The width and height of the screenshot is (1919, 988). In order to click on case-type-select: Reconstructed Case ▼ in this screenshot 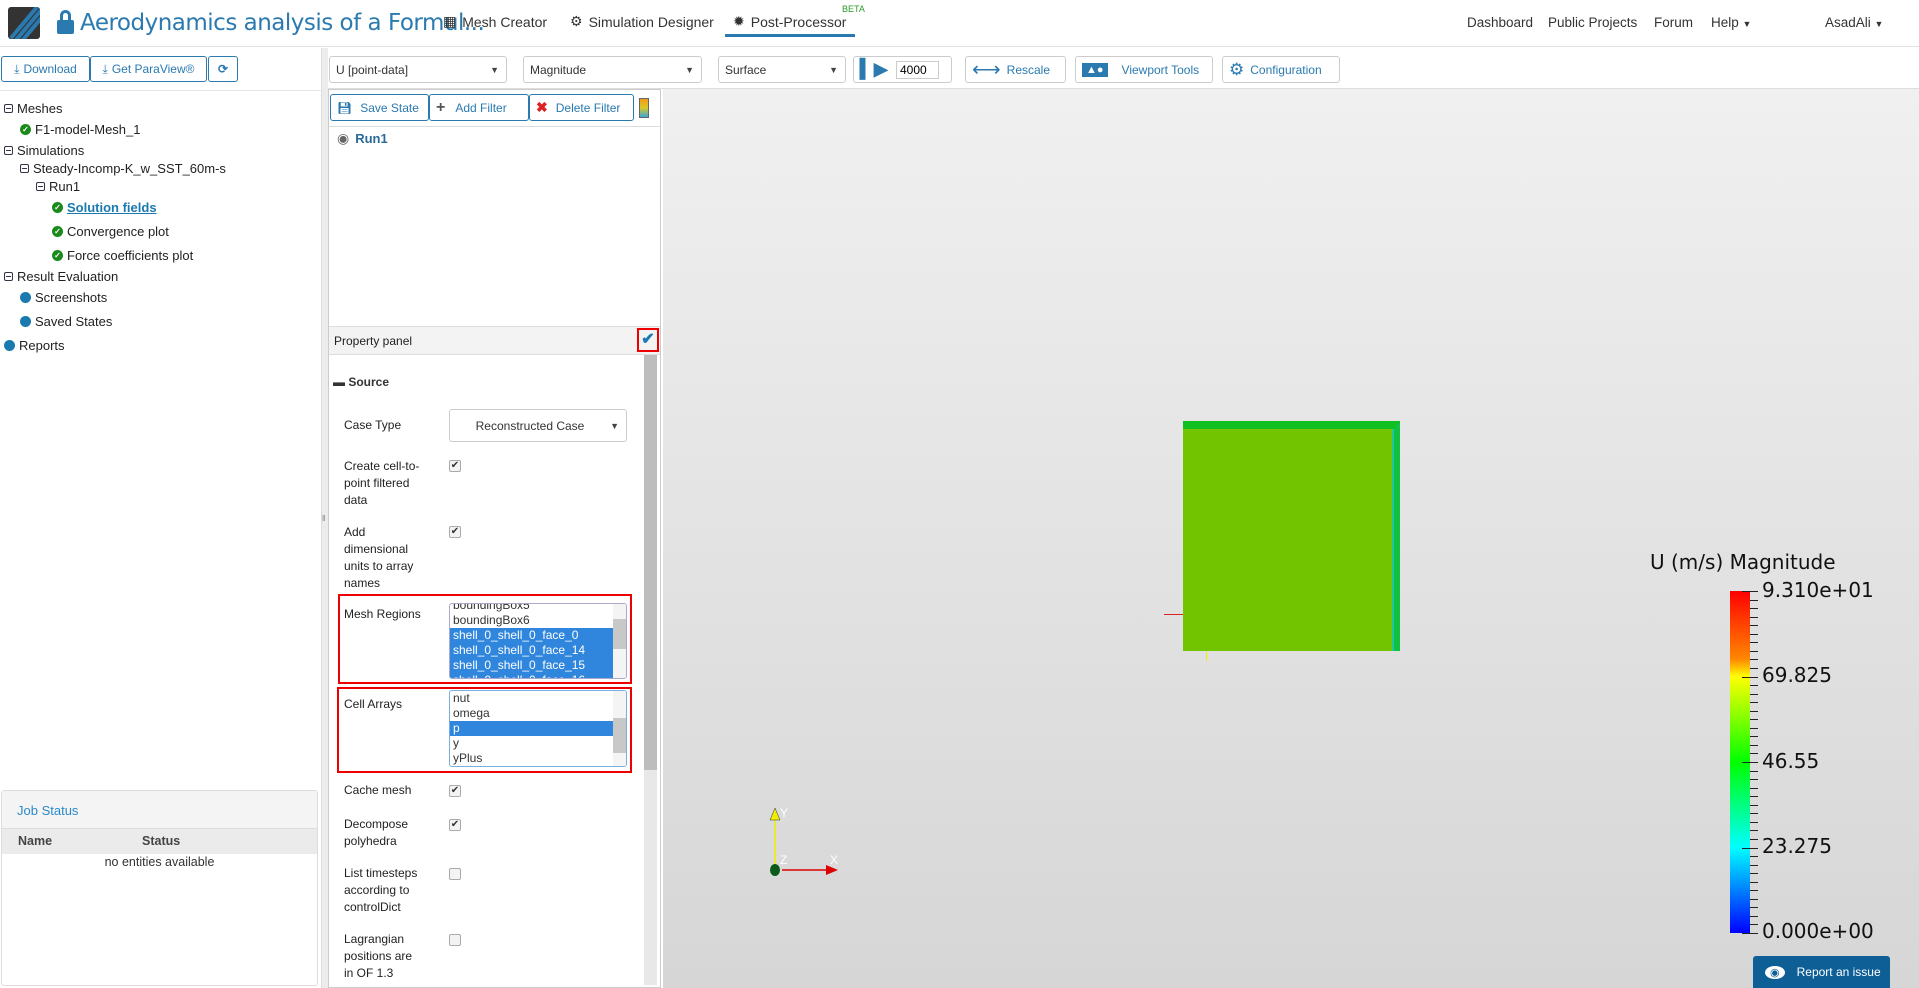, I will do `click(538, 425)`.